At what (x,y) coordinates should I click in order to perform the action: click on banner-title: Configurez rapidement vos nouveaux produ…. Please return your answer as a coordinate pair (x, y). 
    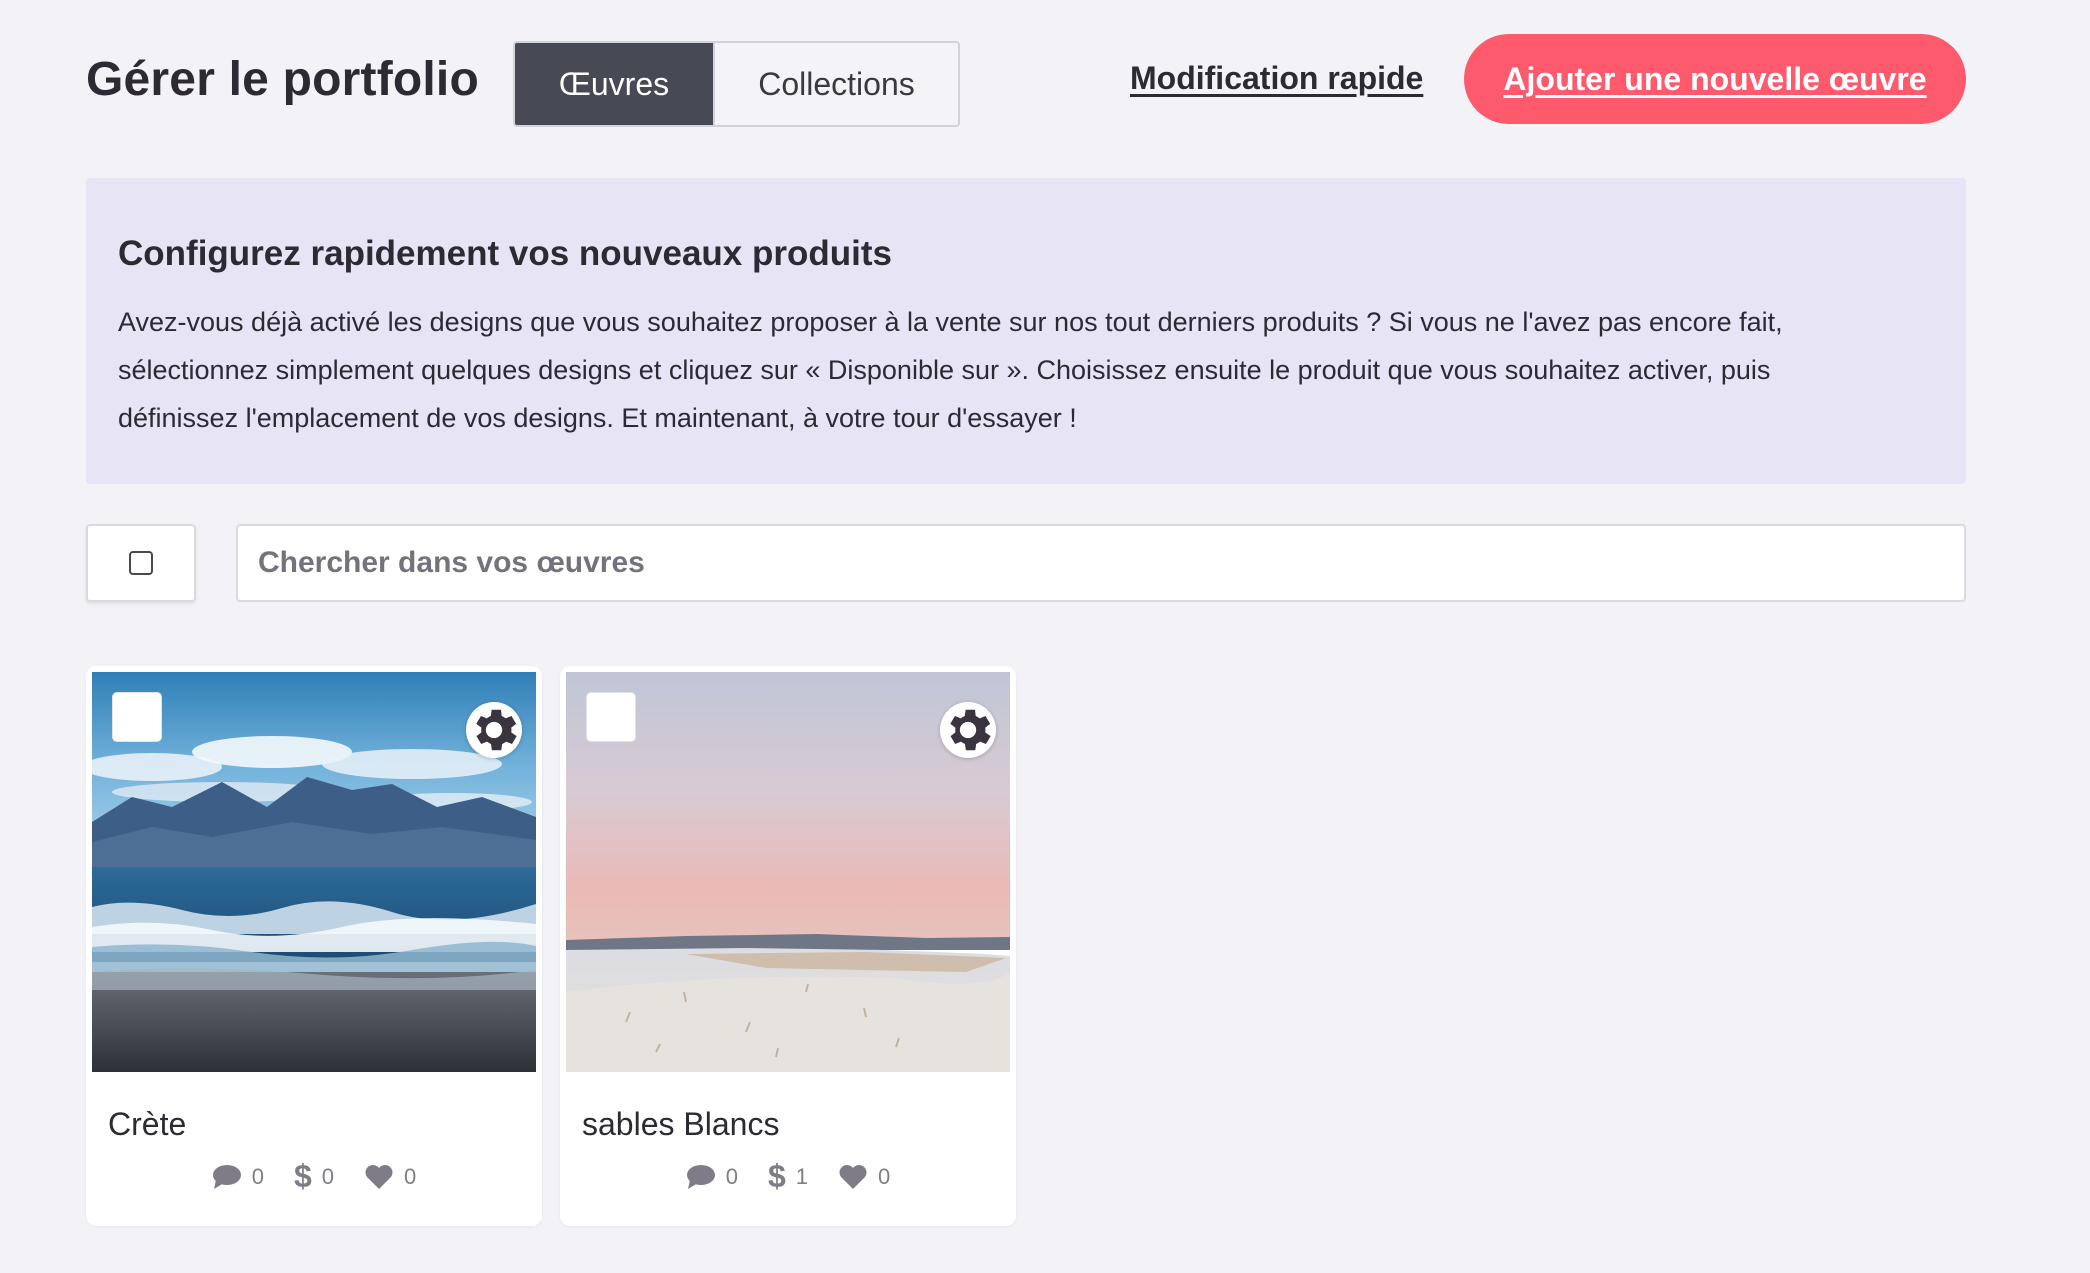
    Looking at the image, I should click on (505, 253).